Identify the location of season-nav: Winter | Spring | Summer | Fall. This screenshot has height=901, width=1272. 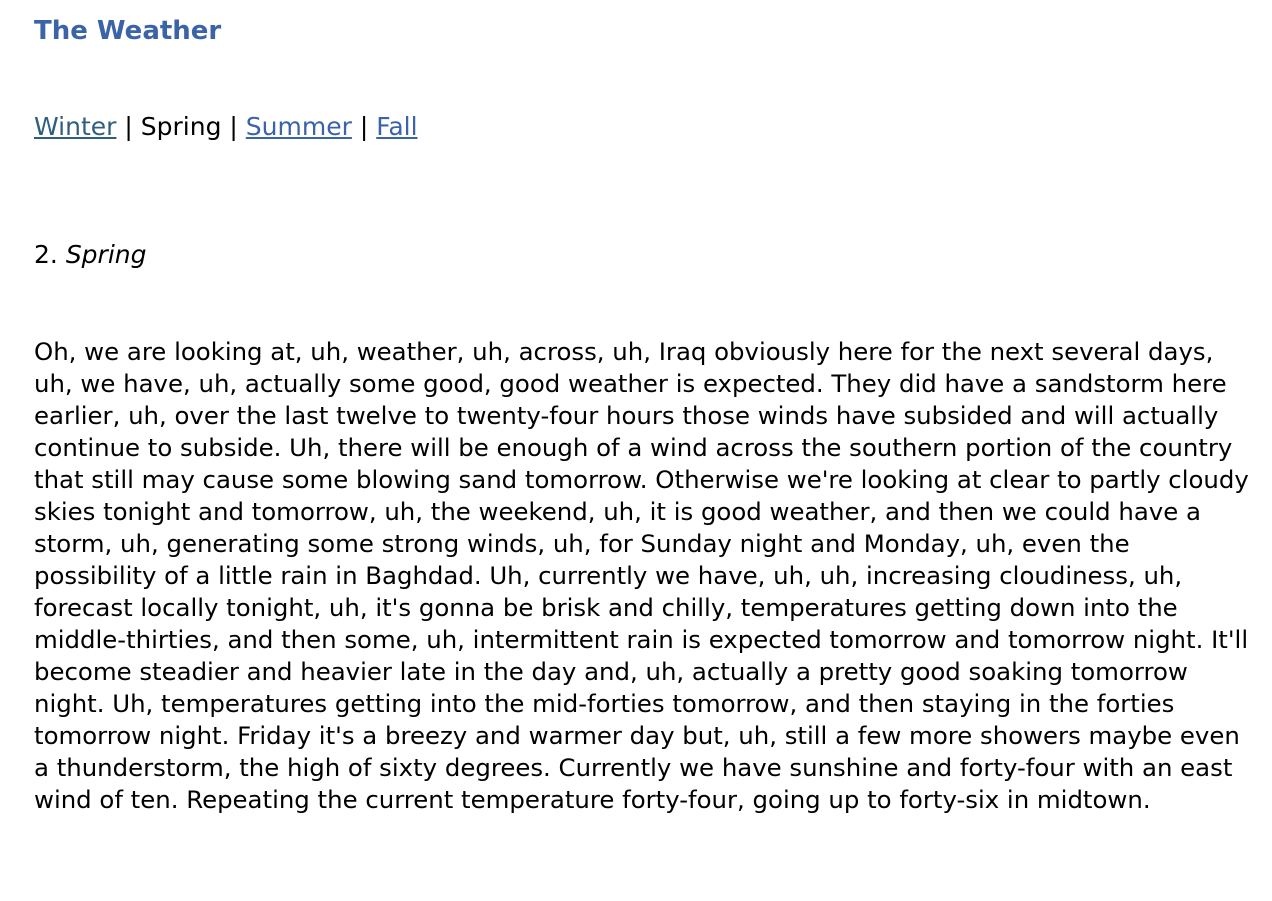
(226, 127).